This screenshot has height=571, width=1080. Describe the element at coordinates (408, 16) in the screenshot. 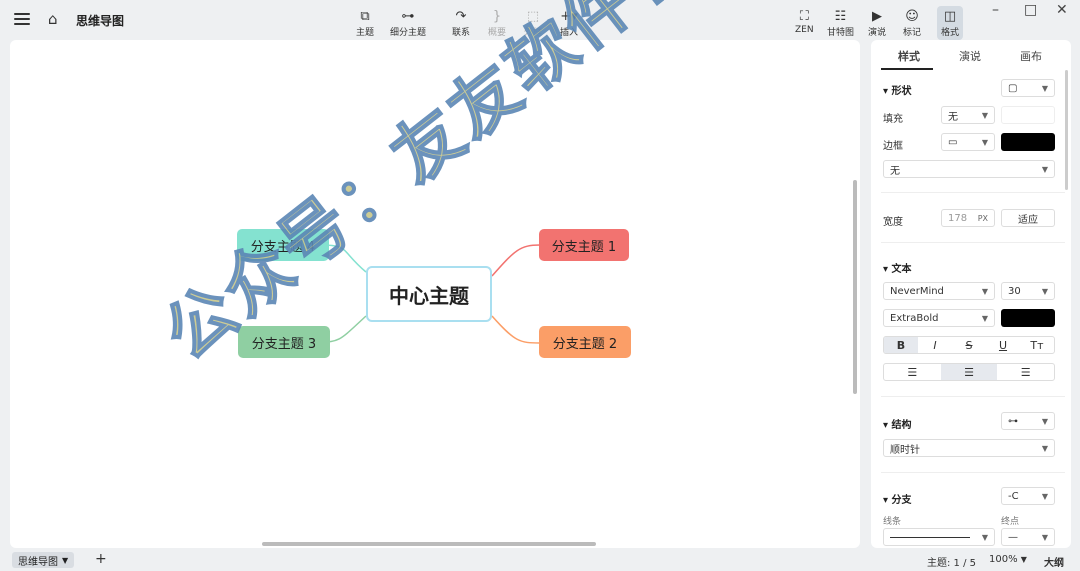

I see `subtopic-icon: ⊶` at that location.